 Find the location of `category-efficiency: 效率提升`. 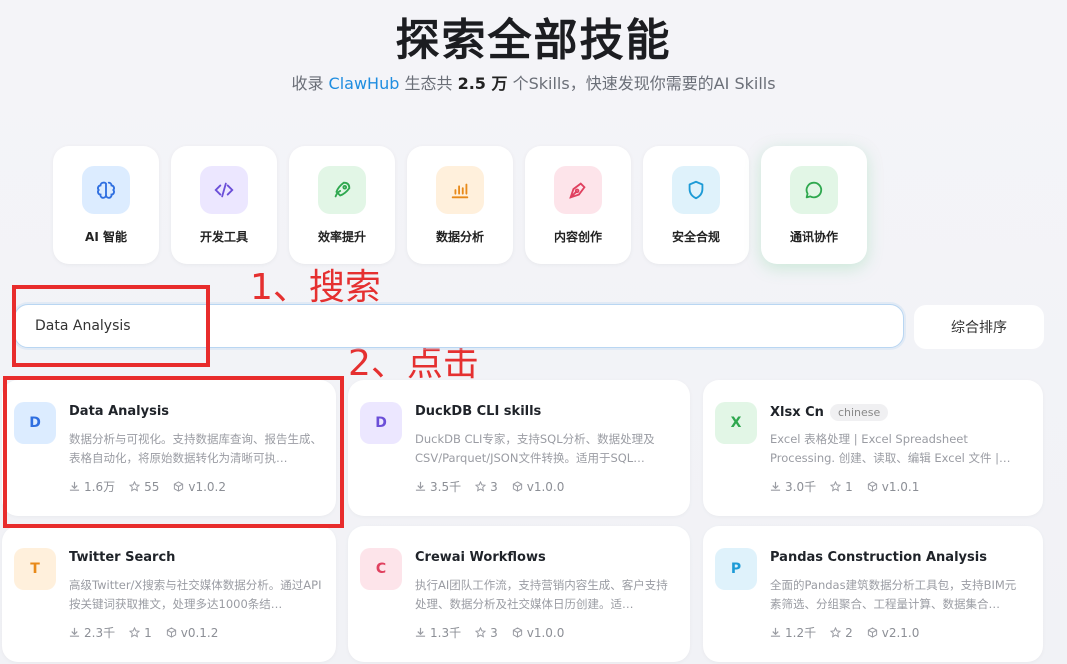

category-efficiency: 效率提升 is located at coordinates (342, 205).